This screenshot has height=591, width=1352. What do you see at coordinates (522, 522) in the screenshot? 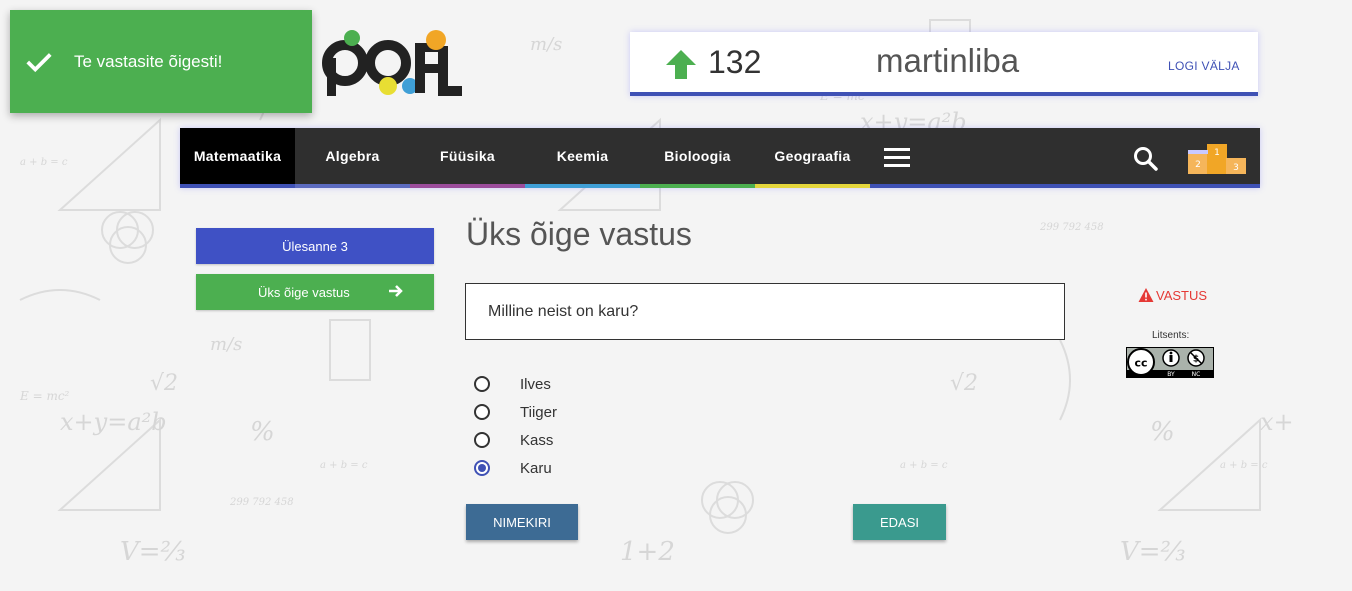
I see `list-button: NIMEKIRI` at bounding box center [522, 522].